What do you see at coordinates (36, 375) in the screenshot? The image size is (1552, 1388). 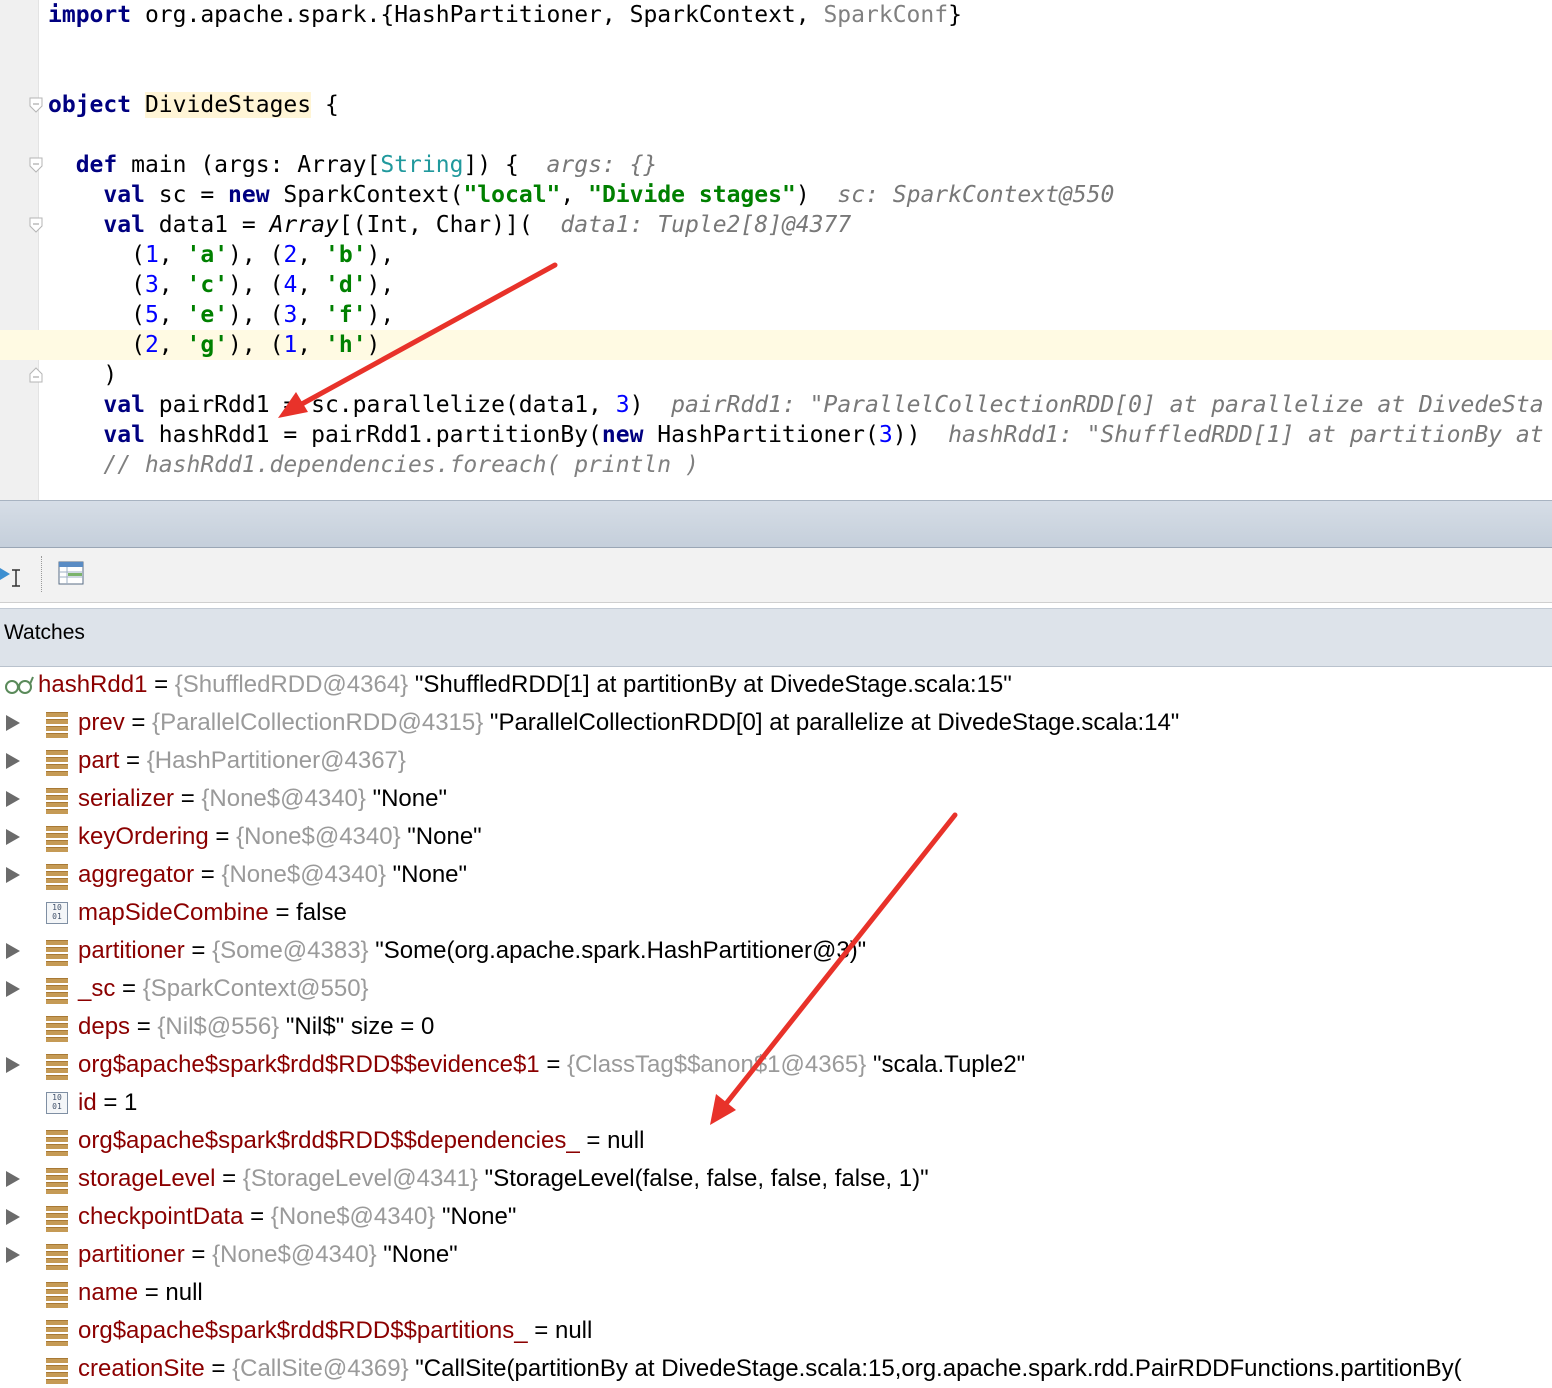 I see `fold-end-marker-icon` at bounding box center [36, 375].